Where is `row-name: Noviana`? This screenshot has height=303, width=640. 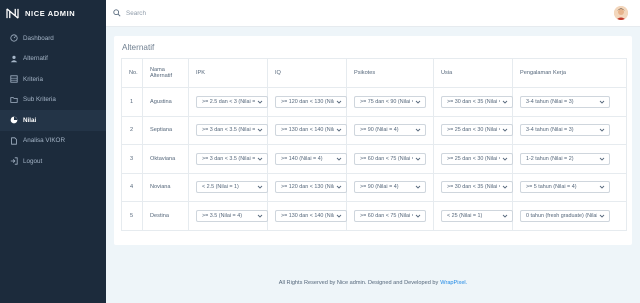
row-name: Noviana is located at coordinates (165, 187).